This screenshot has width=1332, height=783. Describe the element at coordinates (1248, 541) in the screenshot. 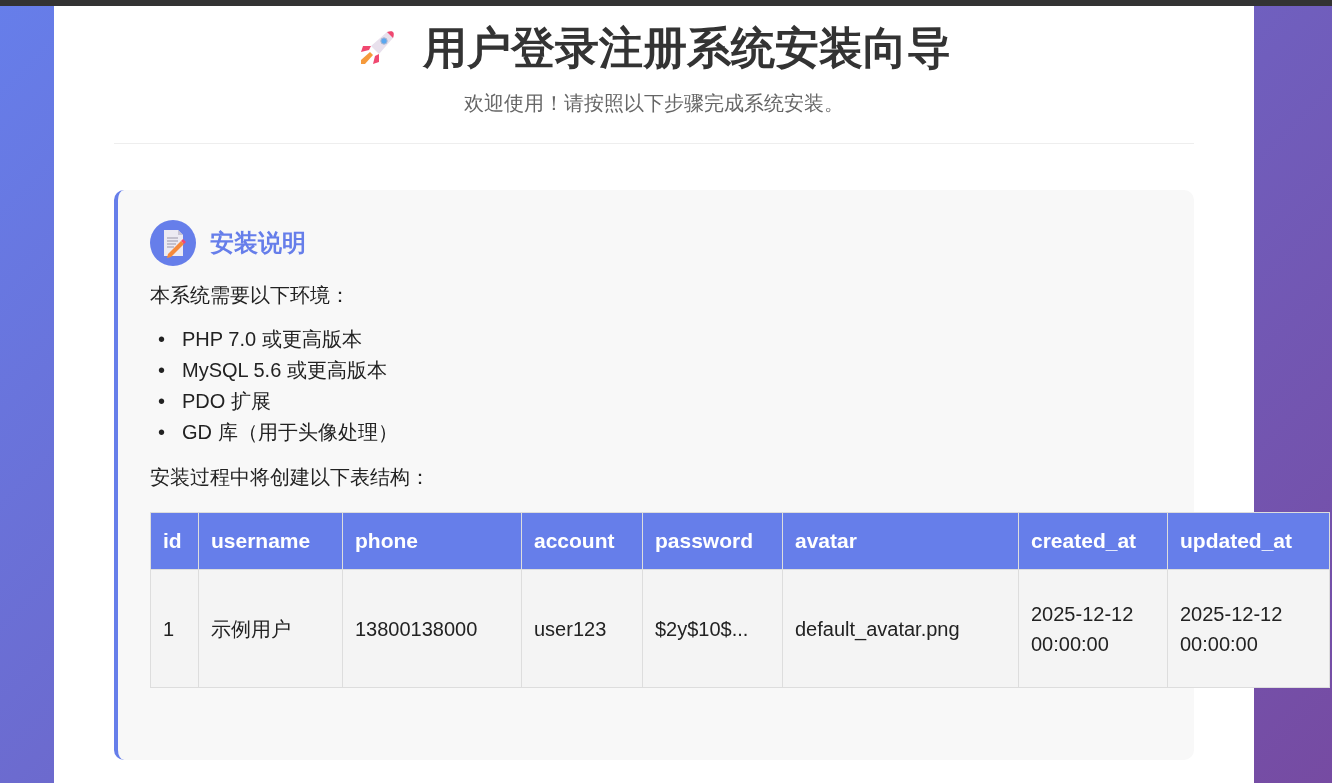

I see `column-header: updated_at` at that location.